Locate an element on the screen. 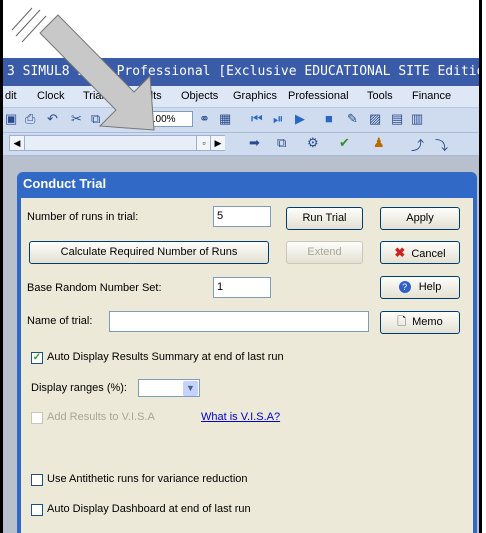 This screenshot has height=533, width=486. help-button: ? Help is located at coordinates (420, 287).